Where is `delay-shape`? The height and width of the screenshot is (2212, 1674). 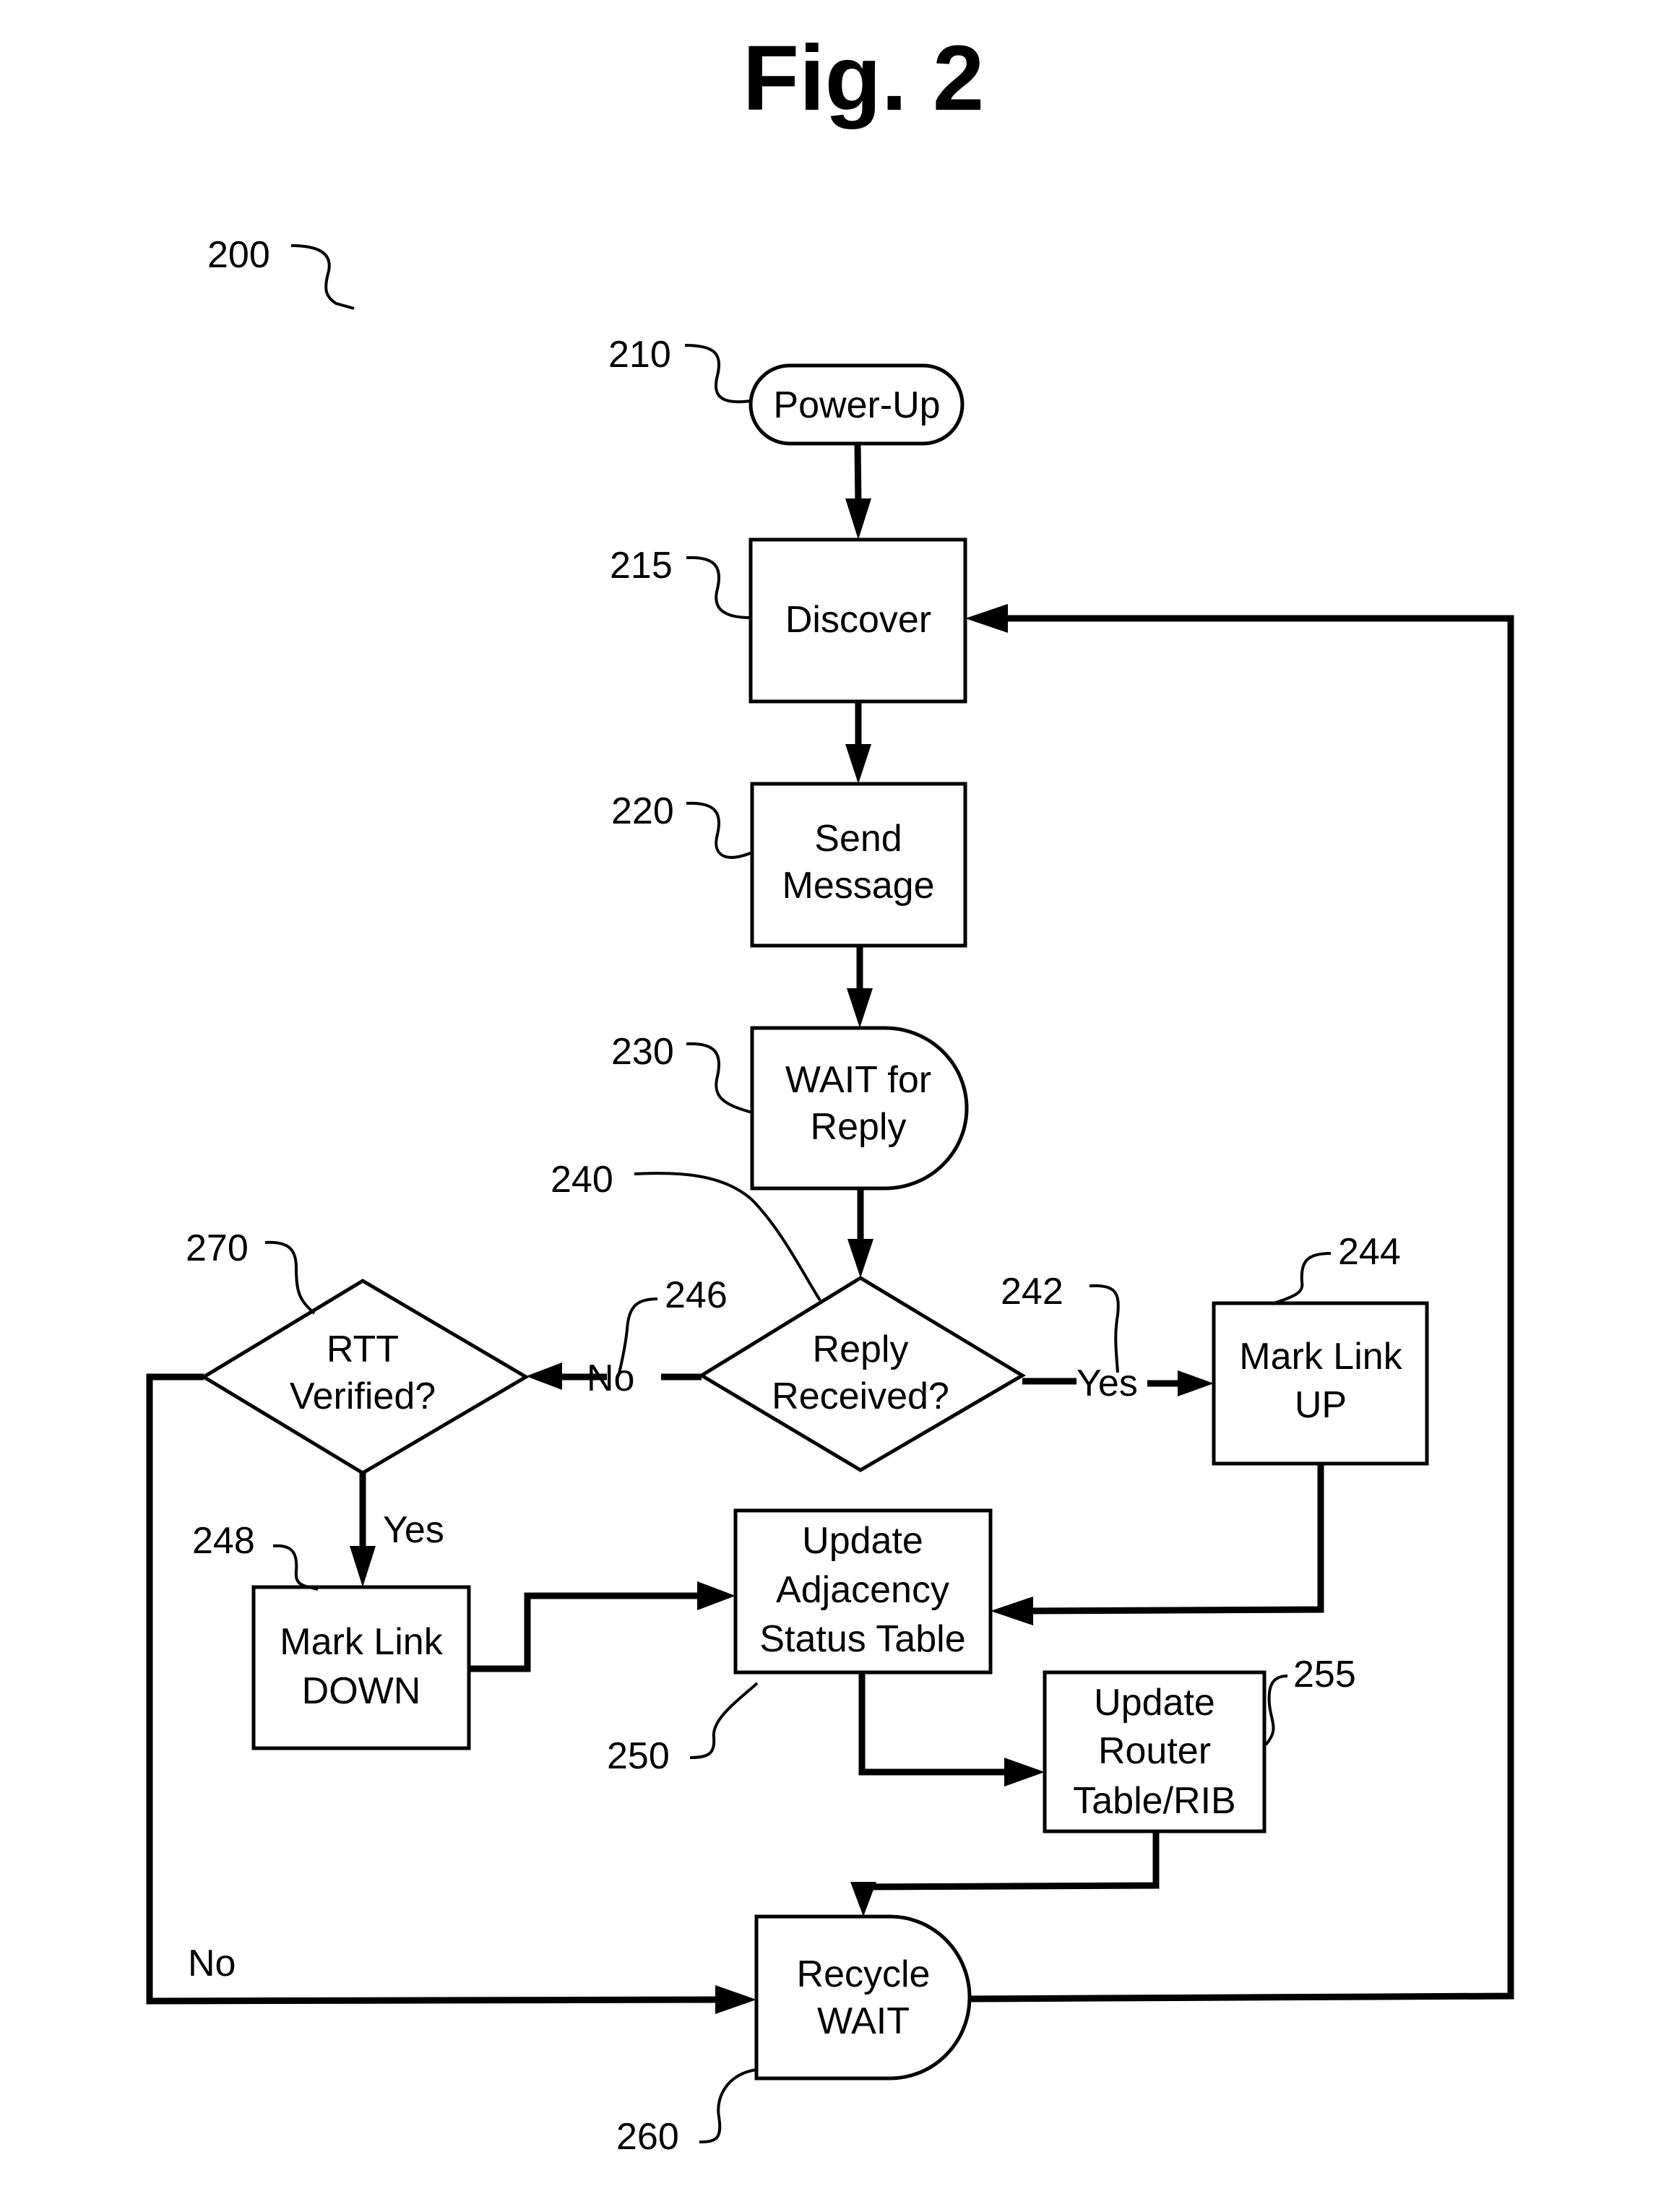 delay-shape is located at coordinates (863, 1997).